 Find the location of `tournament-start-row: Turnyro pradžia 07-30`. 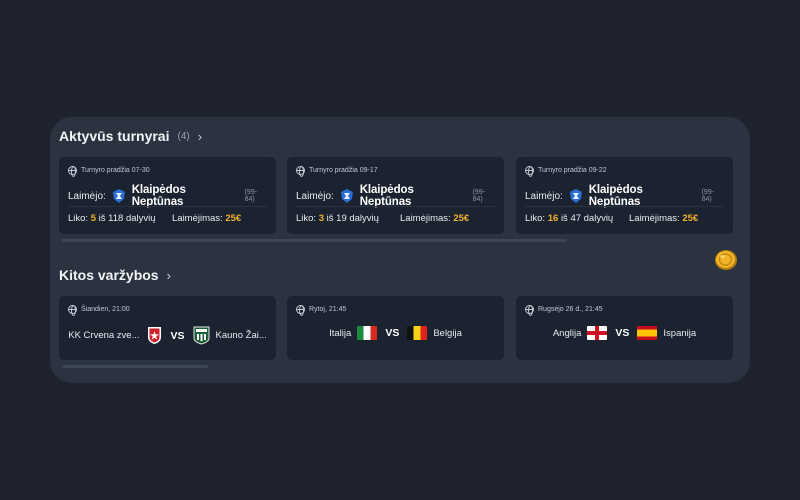

tournament-start-row: Turnyro pradžia 07-30 is located at coordinates (109, 171).